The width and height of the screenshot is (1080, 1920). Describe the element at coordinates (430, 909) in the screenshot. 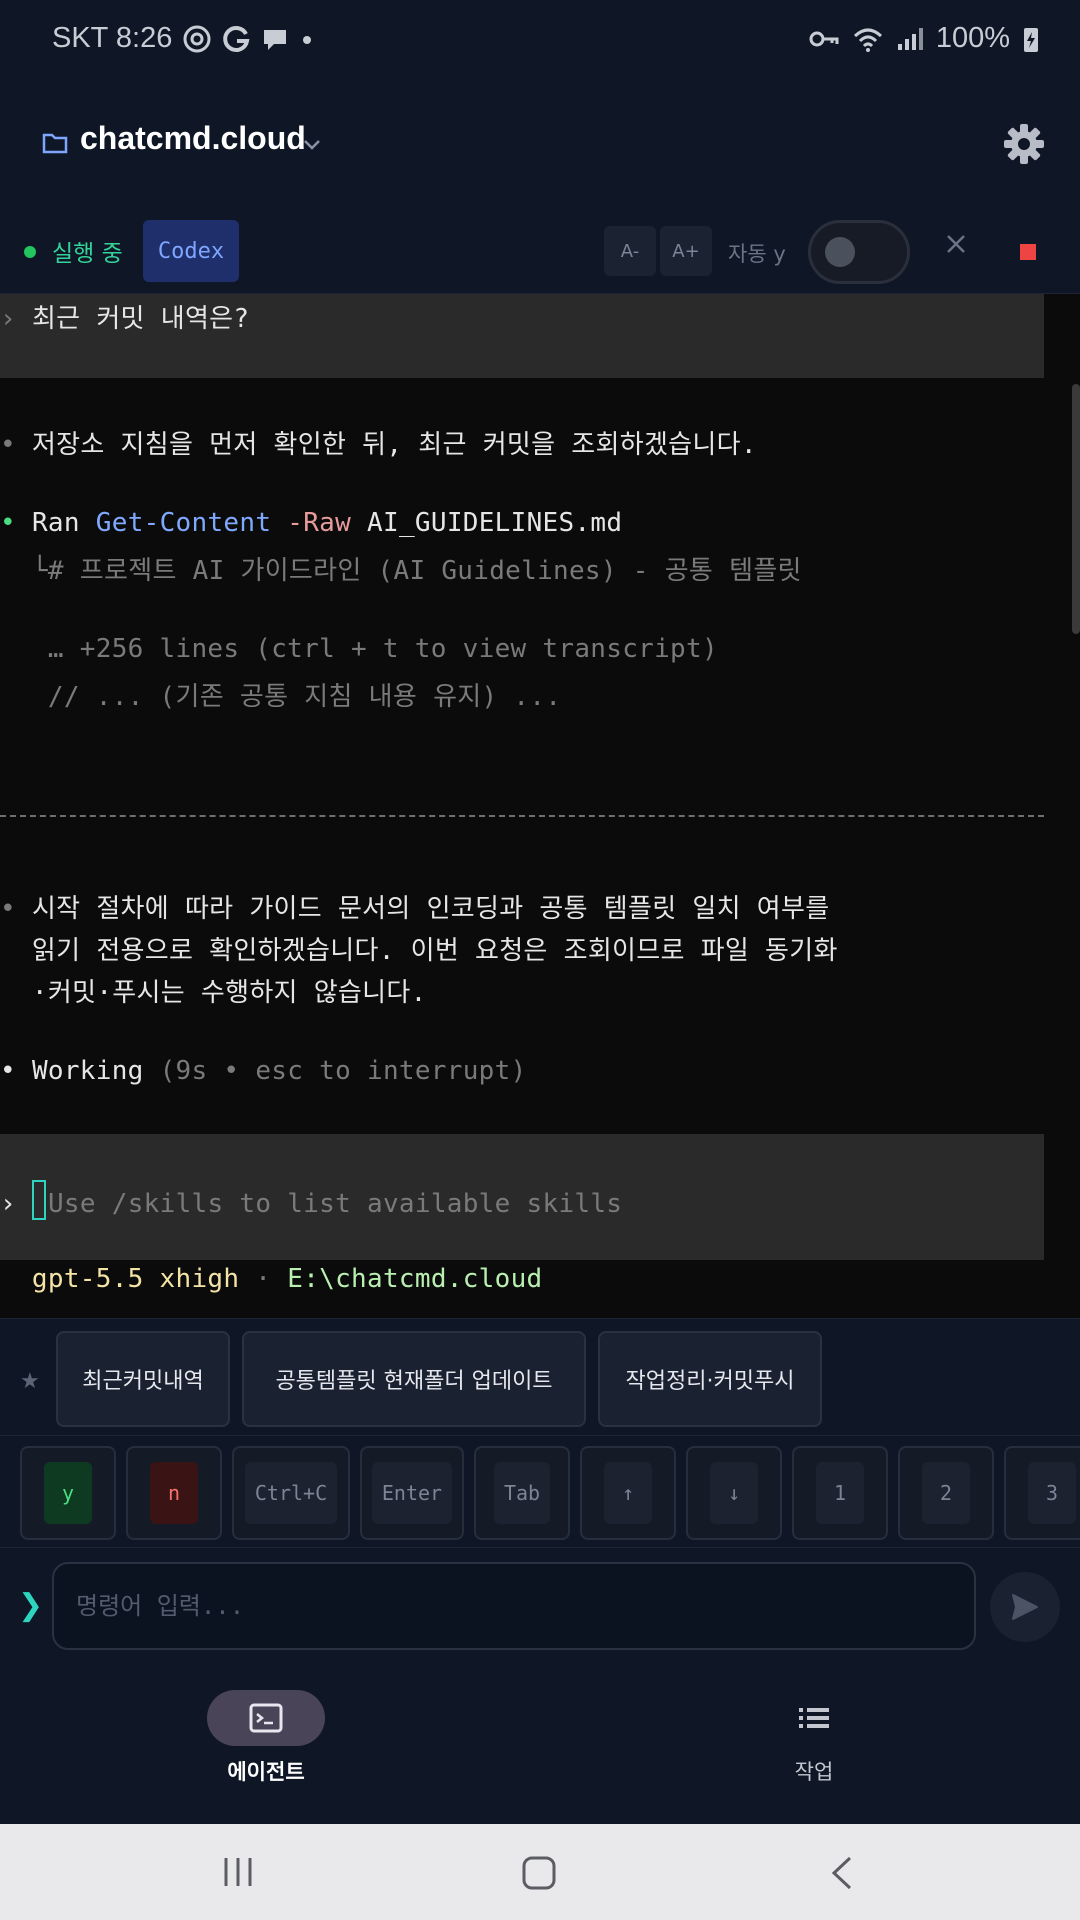

I see `message-text: 시작 절차에 따라 가이드 문서의 인코딩과 공통 템플릿 일치 여부를` at that location.